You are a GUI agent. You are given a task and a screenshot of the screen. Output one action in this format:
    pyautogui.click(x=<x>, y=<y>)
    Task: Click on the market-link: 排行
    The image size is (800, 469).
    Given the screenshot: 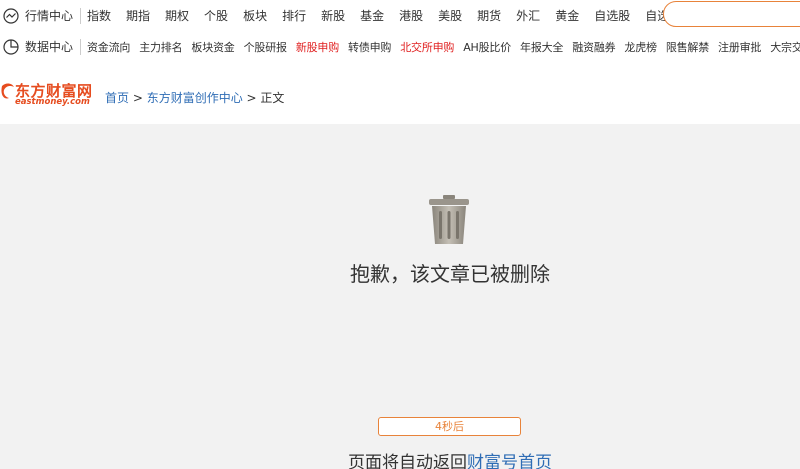 What is the action you would take?
    pyautogui.click(x=294, y=15)
    